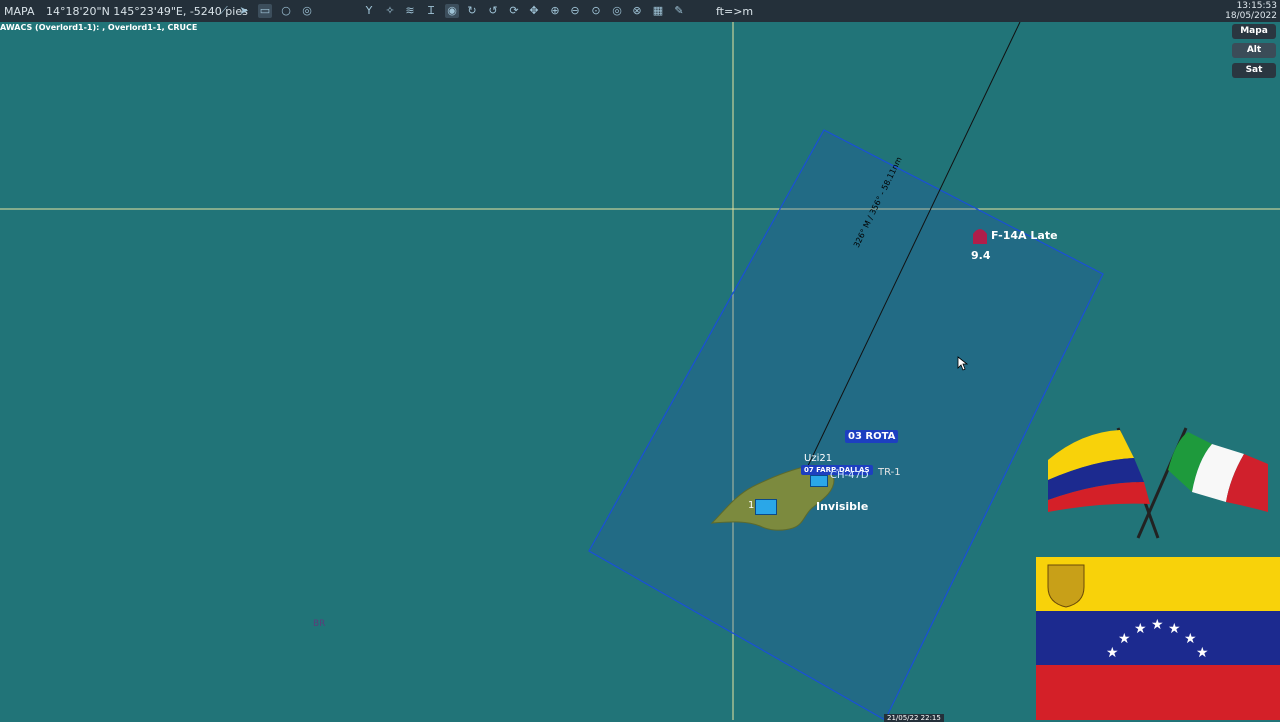 This screenshot has width=1280, height=722. What do you see at coordinates (1158, 483) in the screenshot?
I see `crossed-flags-logo` at bounding box center [1158, 483].